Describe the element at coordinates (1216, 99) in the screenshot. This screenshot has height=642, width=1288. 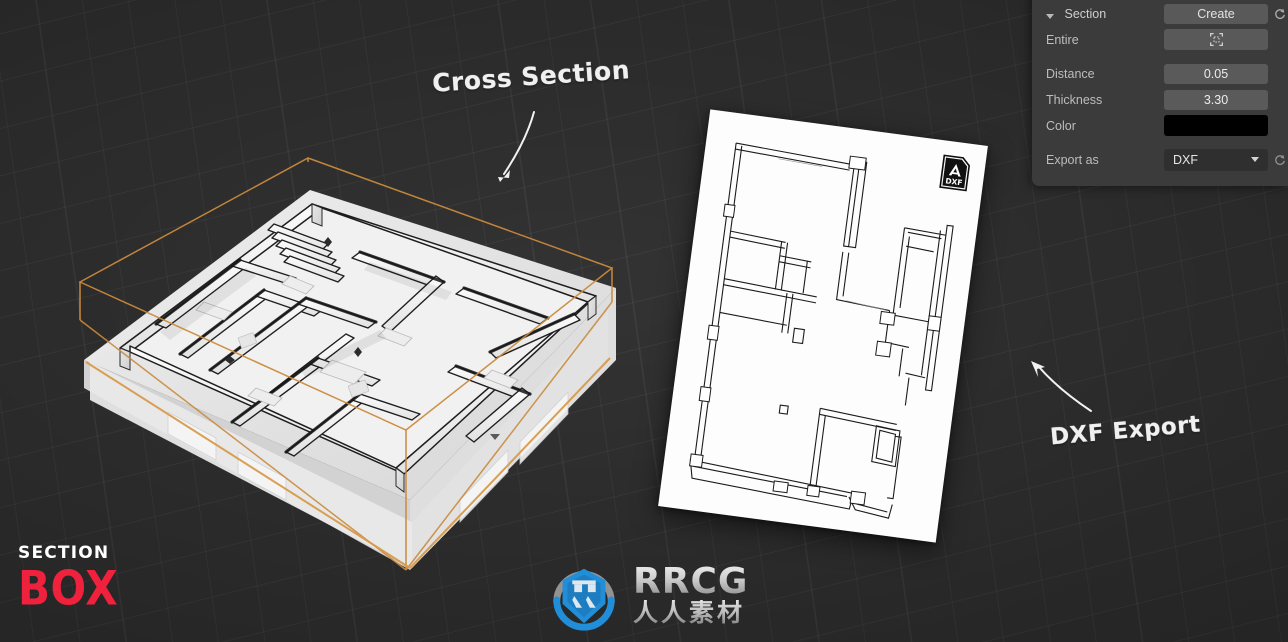
I see `thickness-field: 3.30` at that location.